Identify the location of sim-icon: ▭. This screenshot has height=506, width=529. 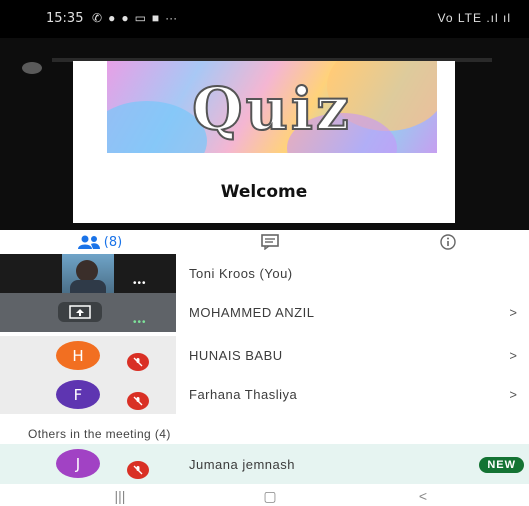
(140, 18).